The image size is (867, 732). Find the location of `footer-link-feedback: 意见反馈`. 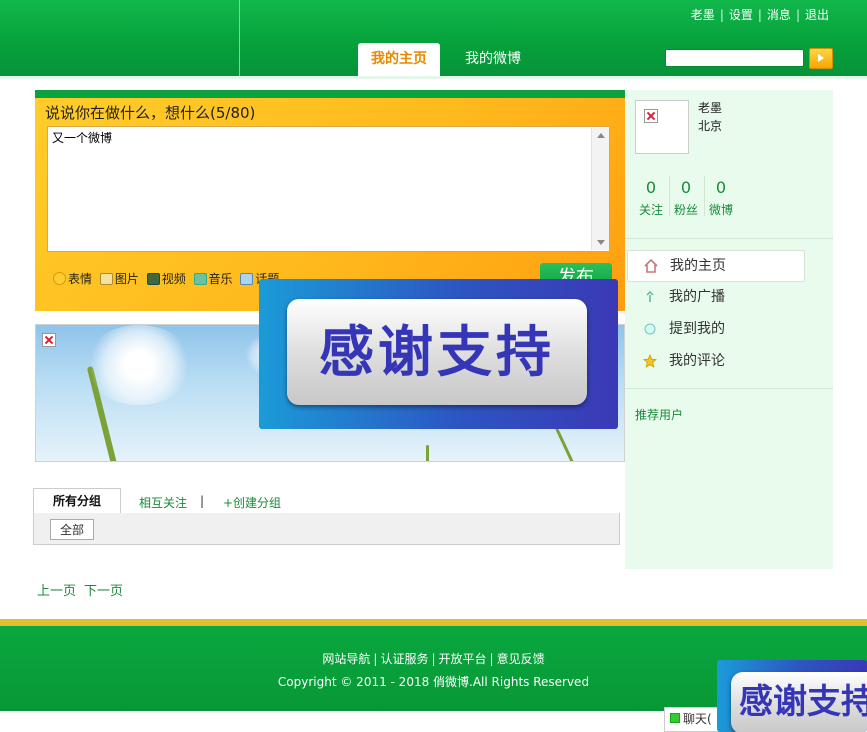

footer-link-feedback: 意见反馈 is located at coordinates (521, 659).